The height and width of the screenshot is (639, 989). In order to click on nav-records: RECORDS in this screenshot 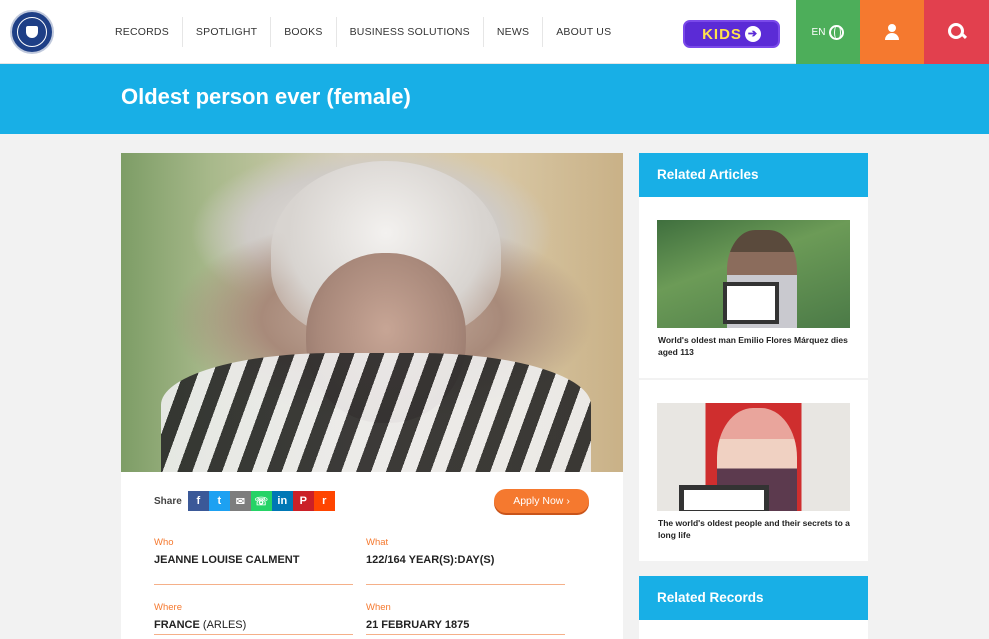, I will do `click(142, 32)`.